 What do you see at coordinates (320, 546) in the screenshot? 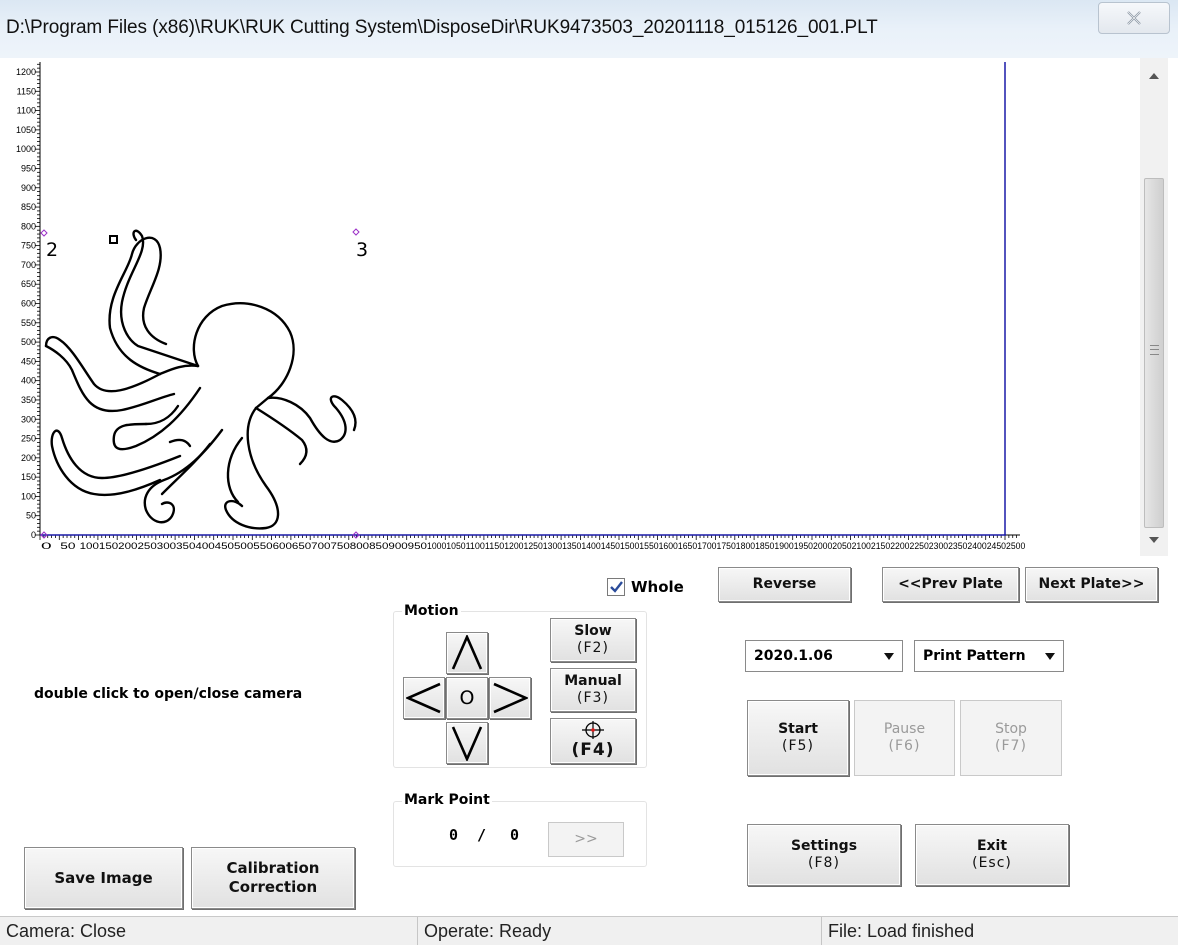
I see `x-tick-label: 700` at bounding box center [320, 546].